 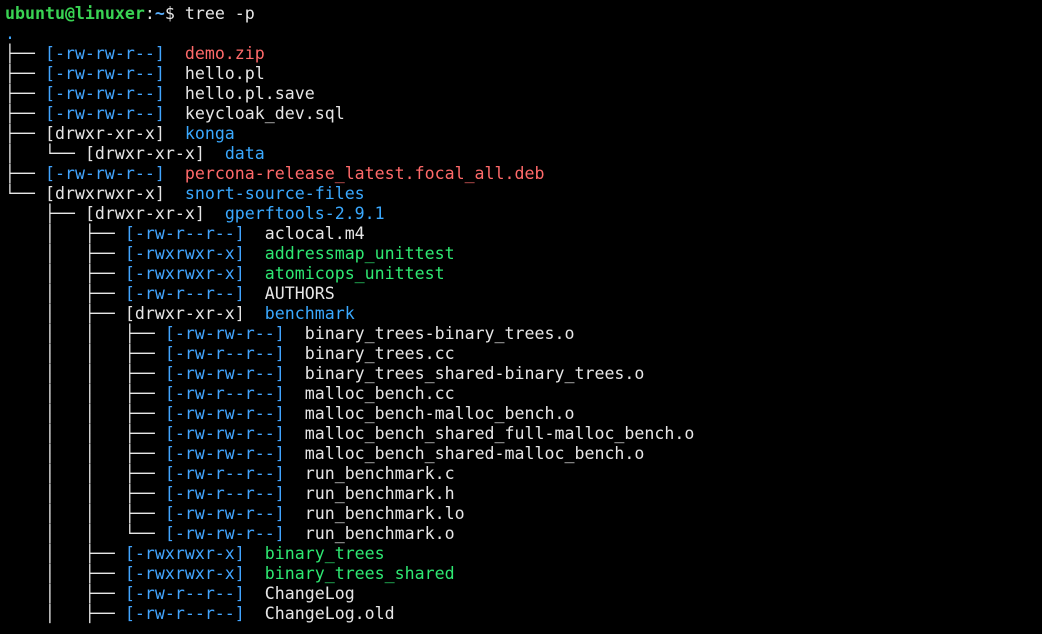 I want to click on entry-name: ChangeLog.old, so click(x=329, y=613).